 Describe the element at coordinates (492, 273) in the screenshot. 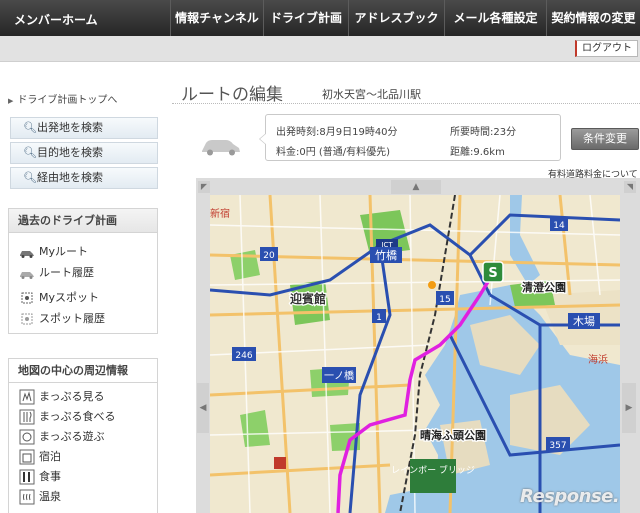

I see `start-marker-label: S` at that location.